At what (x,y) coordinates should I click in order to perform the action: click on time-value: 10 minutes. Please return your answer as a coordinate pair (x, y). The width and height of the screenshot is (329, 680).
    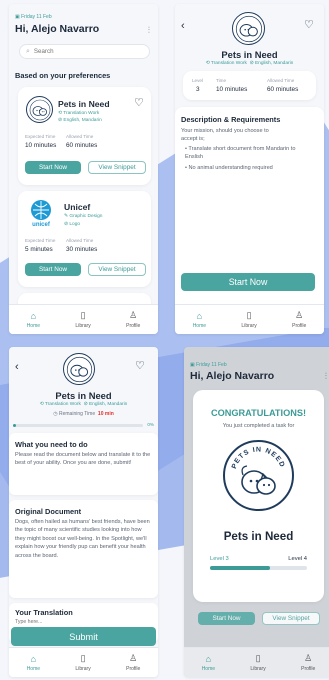
    Looking at the image, I should click on (232, 89).